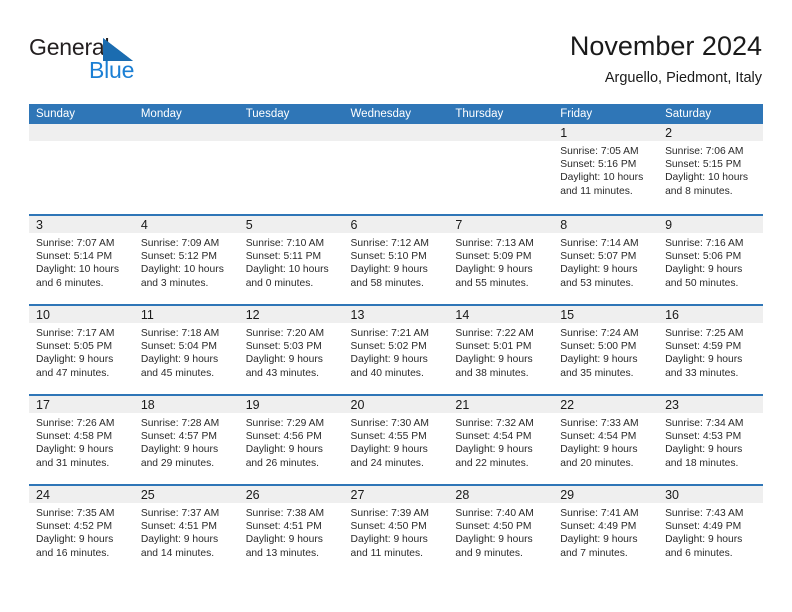 This screenshot has width=792, height=612. Describe the element at coordinates (180, 423) in the screenshot. I see `day-info-line: Sunrise: 7:28 AM` at that location.